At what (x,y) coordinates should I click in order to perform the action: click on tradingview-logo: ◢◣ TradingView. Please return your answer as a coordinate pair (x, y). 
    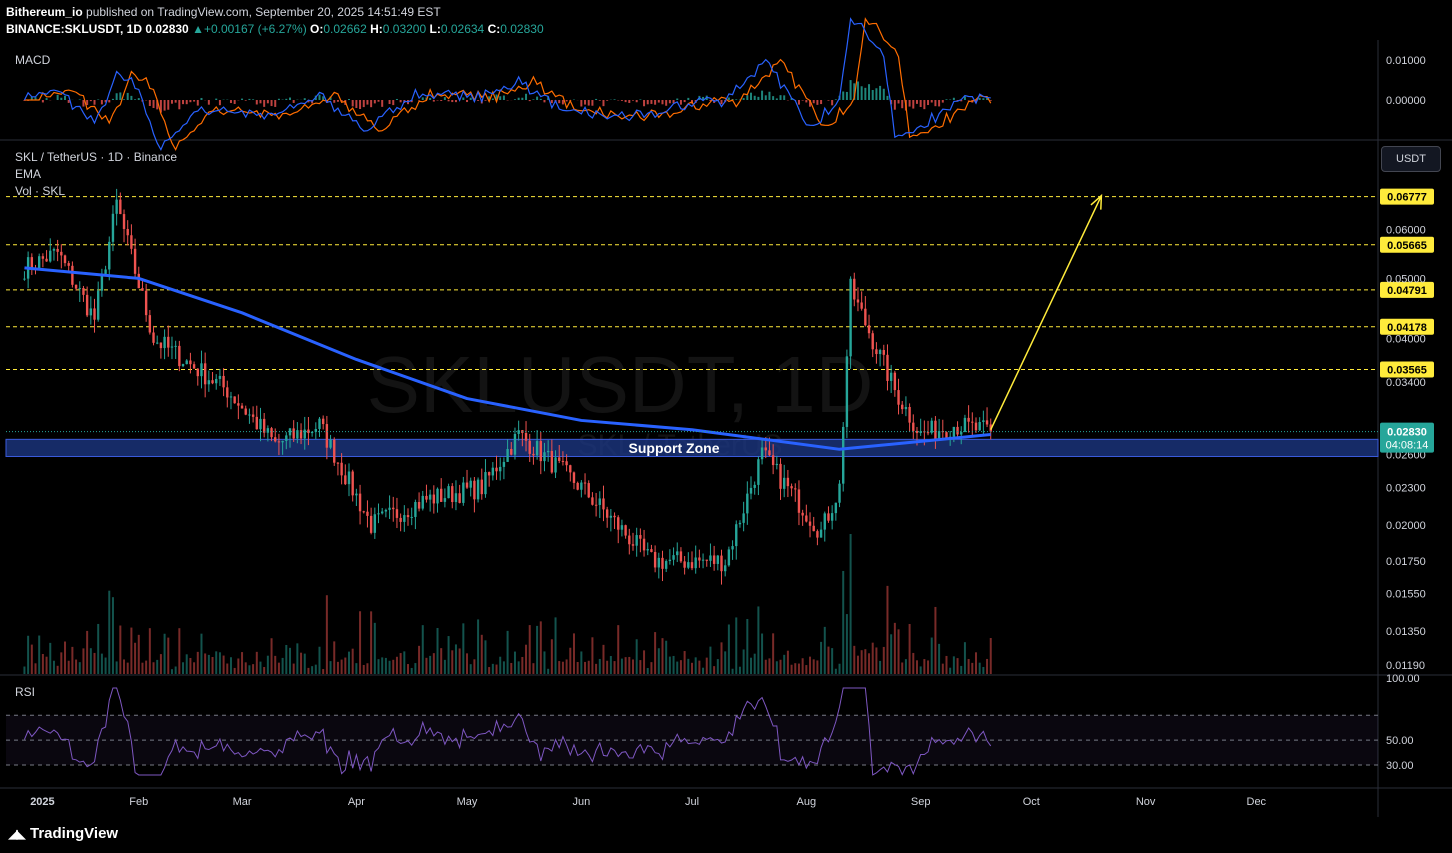
    Looking at the image, I should click on (63, 833).